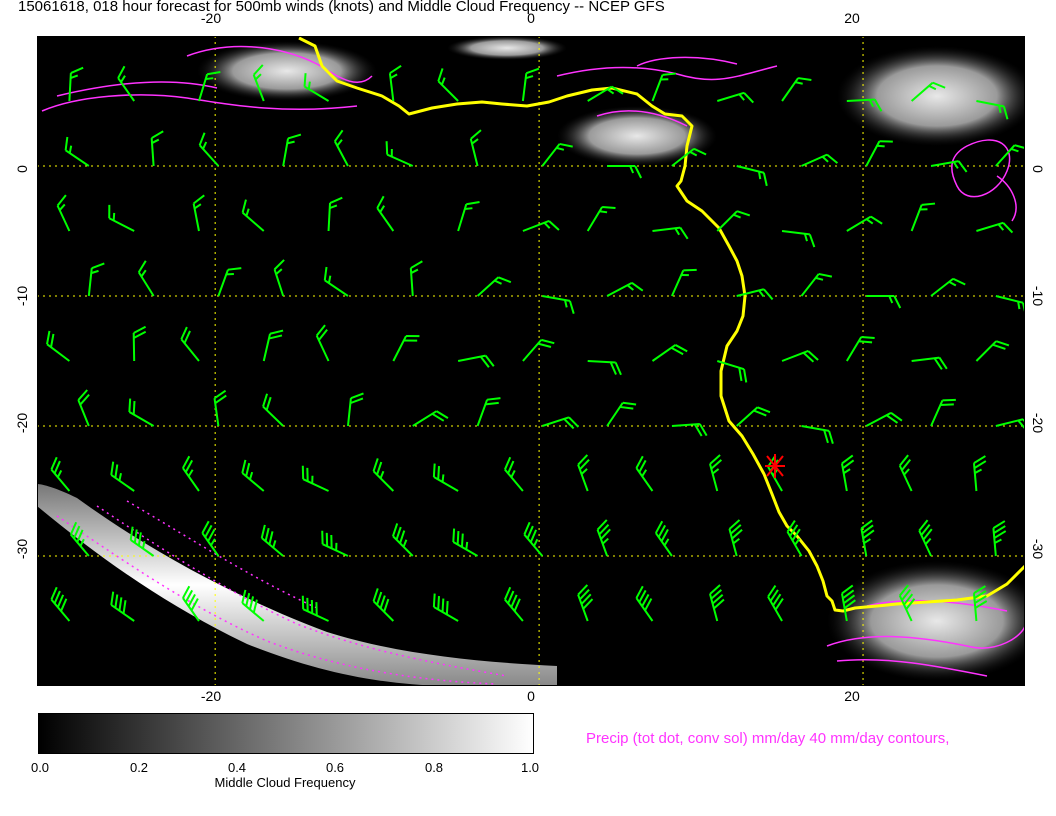 This screenshot has width=1056, height=816. I want to click on lat-tick-right-3: -20, so click(1038, 423).